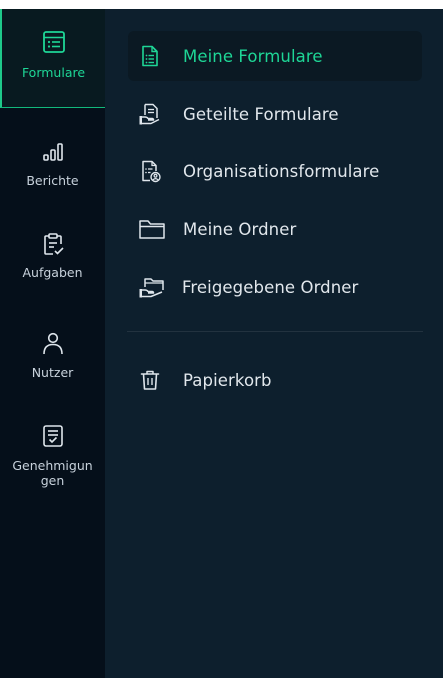 The height and width of the screenshot is (678, 448). Describe the element at coordinates (53, 436) in the screenshot. I see `approval-doc-icon` at that location.